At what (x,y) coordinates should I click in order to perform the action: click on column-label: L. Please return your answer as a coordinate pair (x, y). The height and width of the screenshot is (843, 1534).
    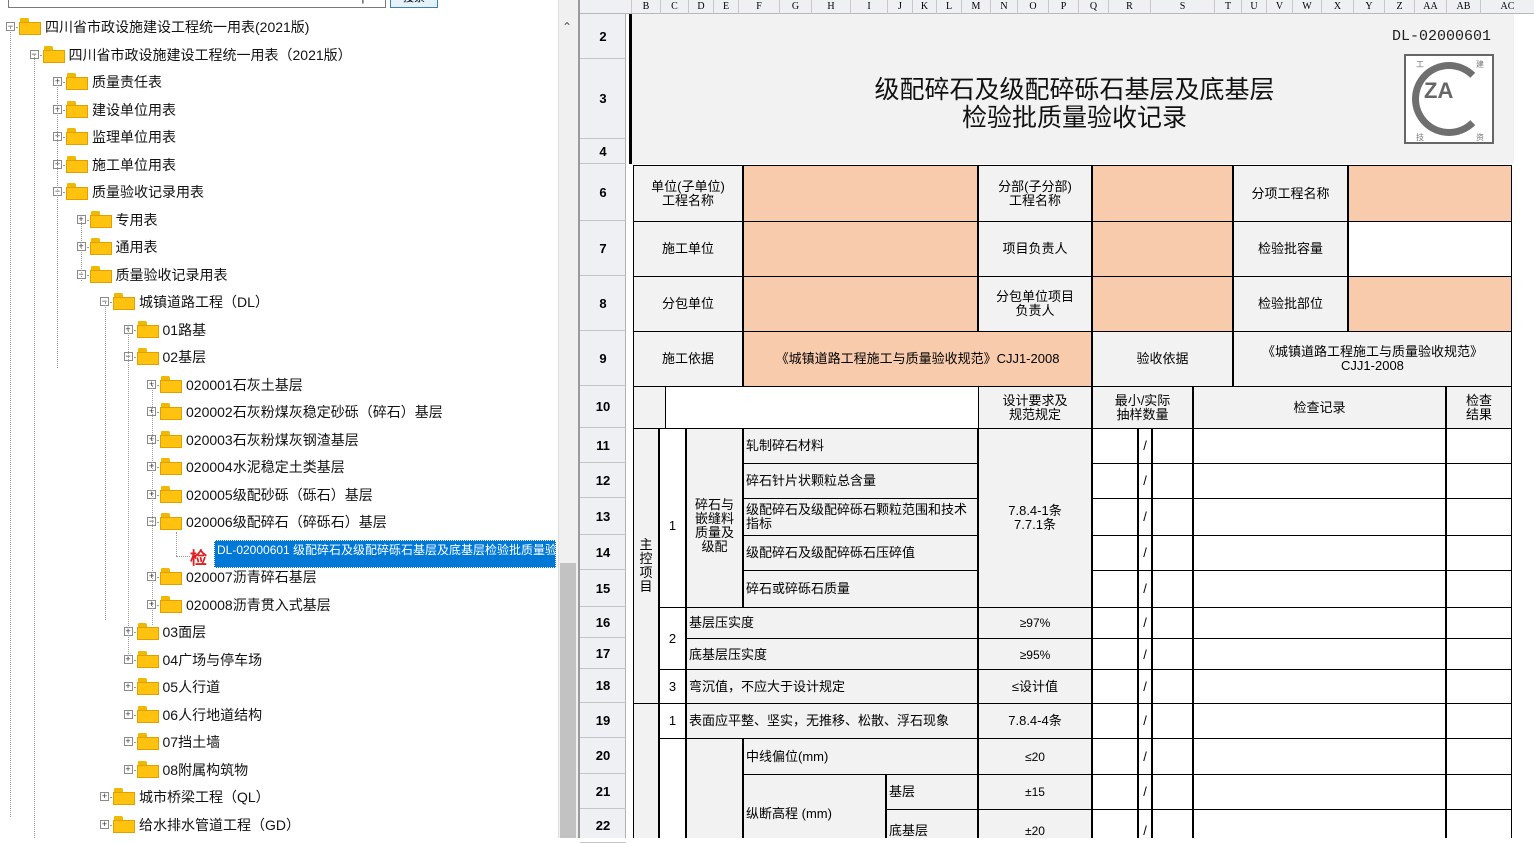
    Looking at the image, I should click on (948, 7).